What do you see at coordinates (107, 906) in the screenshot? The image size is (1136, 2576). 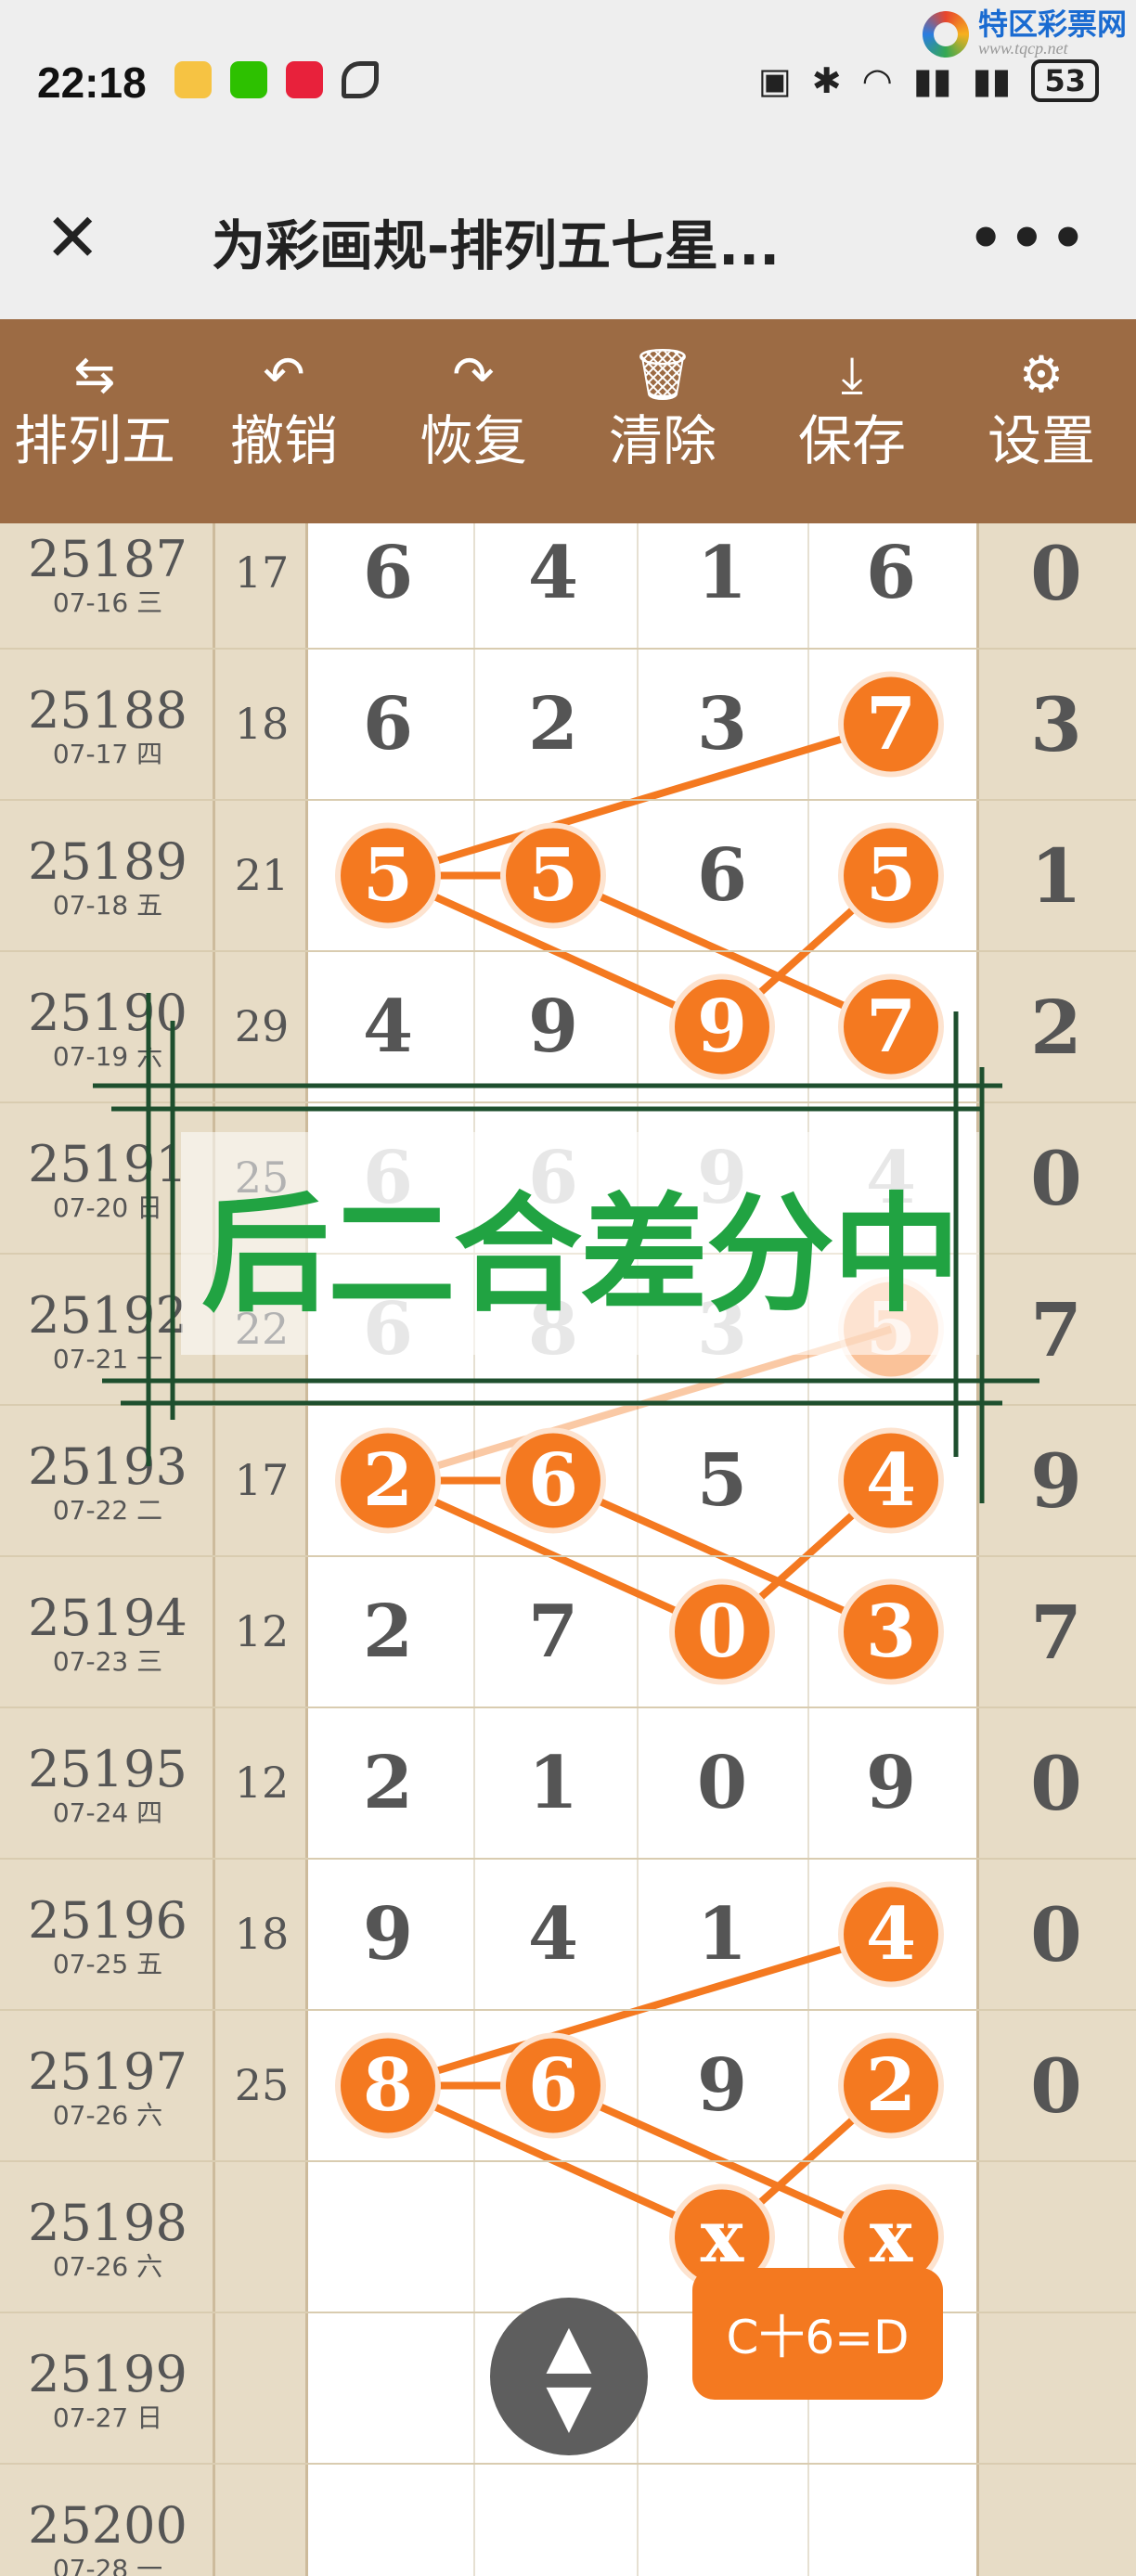 I see `issue-date: 07-18 五` at bounding box center [107, 906].